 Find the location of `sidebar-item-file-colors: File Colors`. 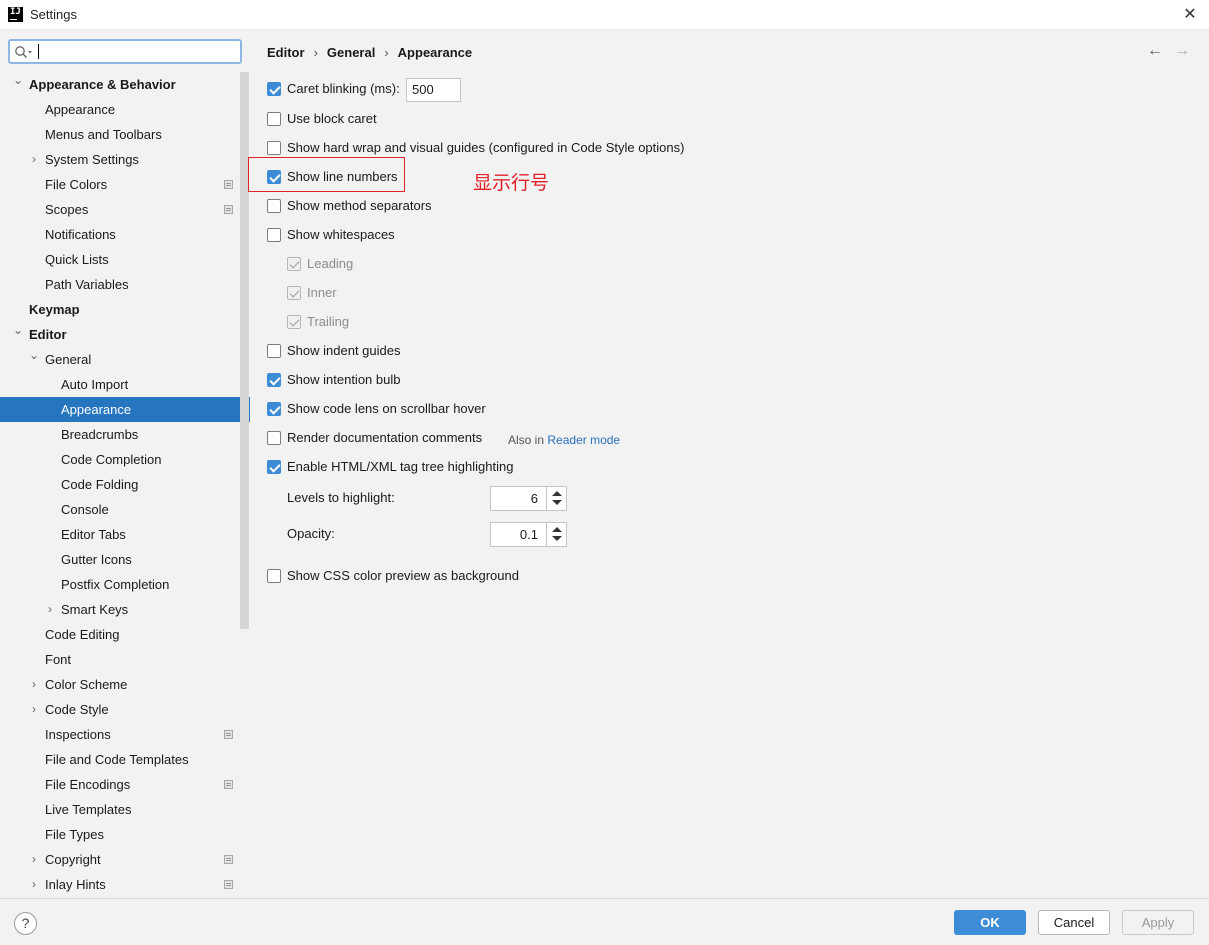

sidebar-item-file-colors: File Colors is located at coordinates (125, 184).